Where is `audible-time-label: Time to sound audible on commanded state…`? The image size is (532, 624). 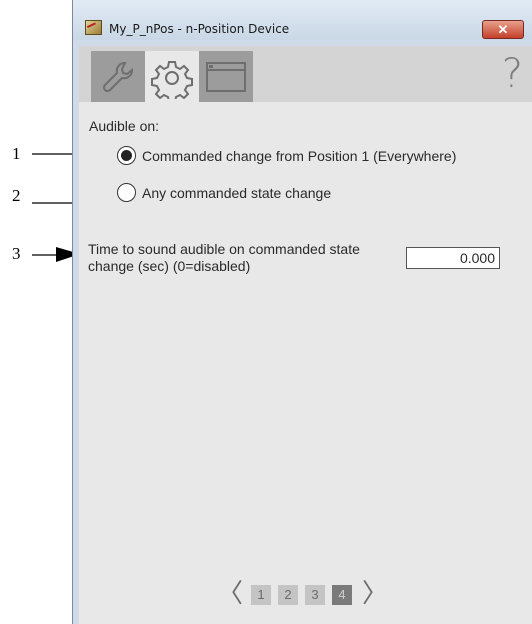
audible-time-label: Time to sound audible on commanded state… is located at coordinates (224, 257).